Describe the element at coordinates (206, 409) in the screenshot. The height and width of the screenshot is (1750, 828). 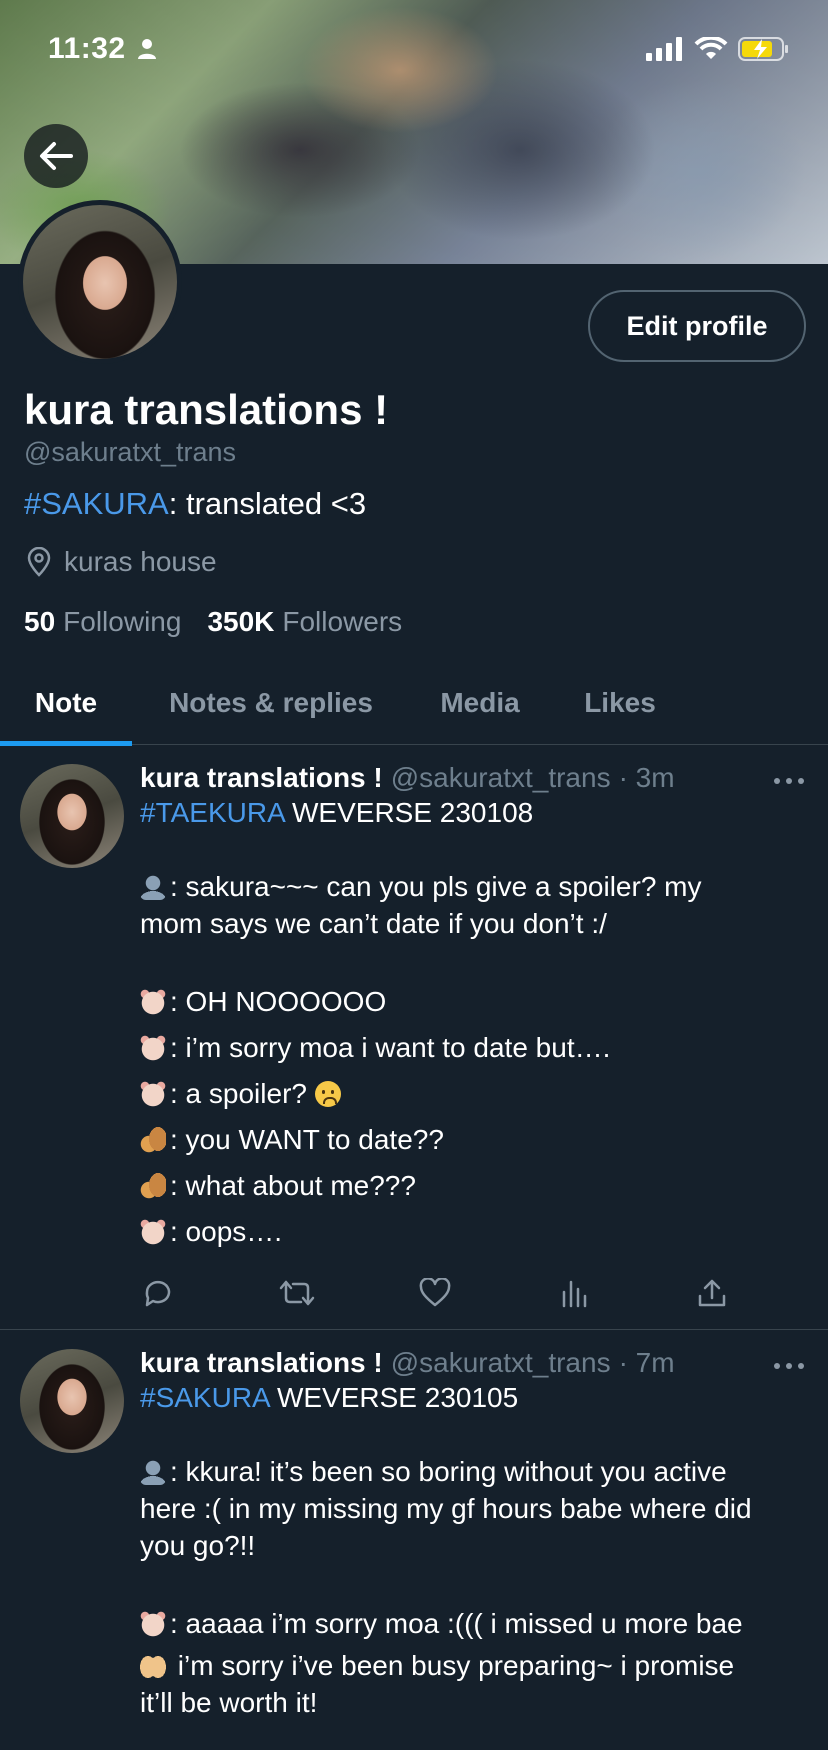
I see `profile-display-name: kura translations !` at that location.